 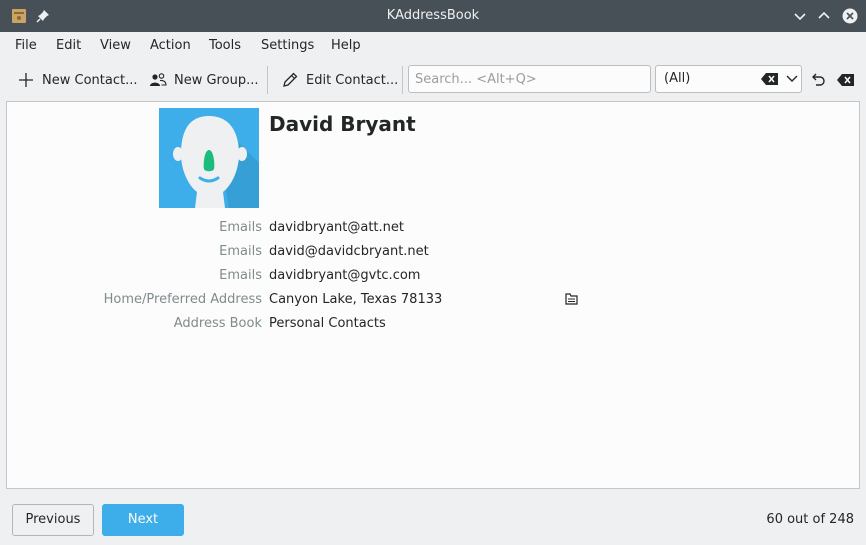 What do you see at coordinates (170, 46) in the screenshot?
I see `menu-action: Action` at bounding box center [170, 46].